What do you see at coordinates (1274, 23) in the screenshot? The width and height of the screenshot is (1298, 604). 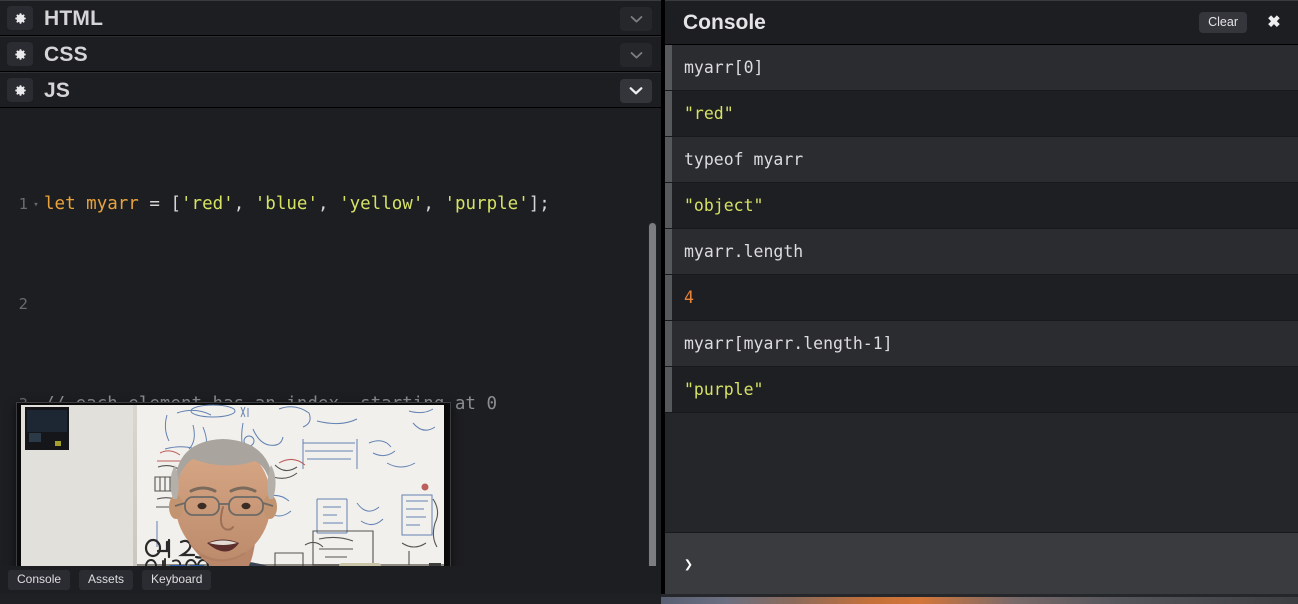 I see `close-icon: ✖` at bounding box center [1274, 23].